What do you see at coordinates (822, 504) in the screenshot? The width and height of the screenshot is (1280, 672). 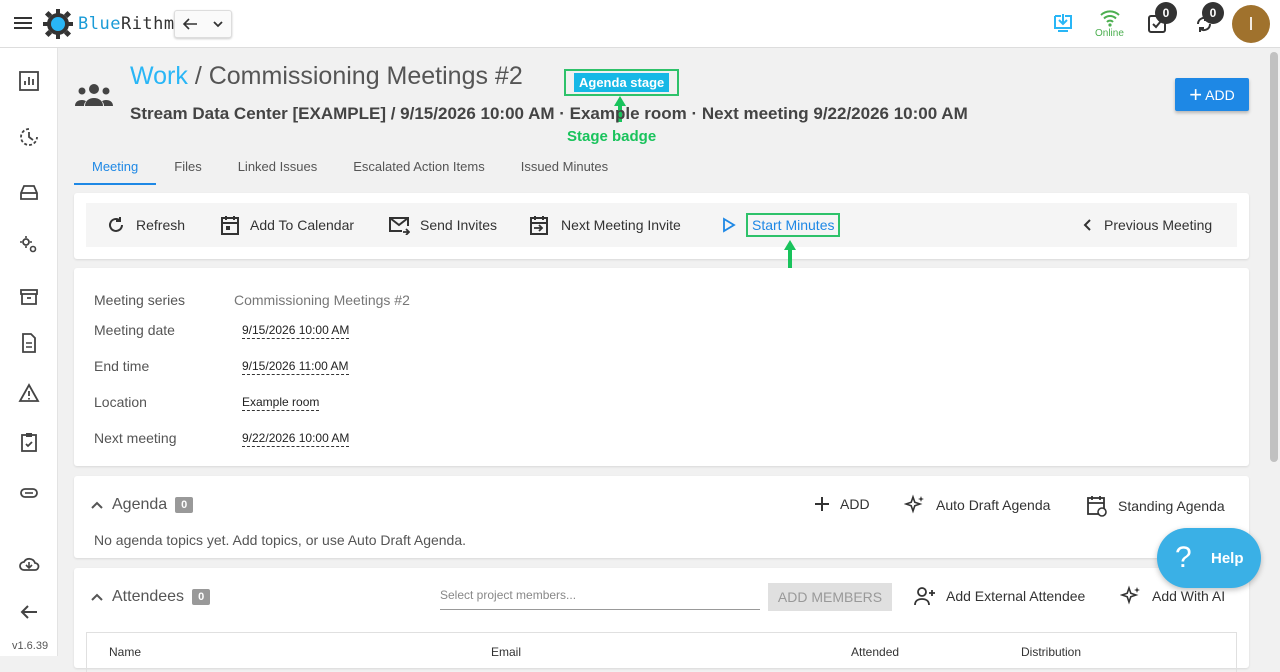 I see `plus-icon` at bounding box center [822, 504].